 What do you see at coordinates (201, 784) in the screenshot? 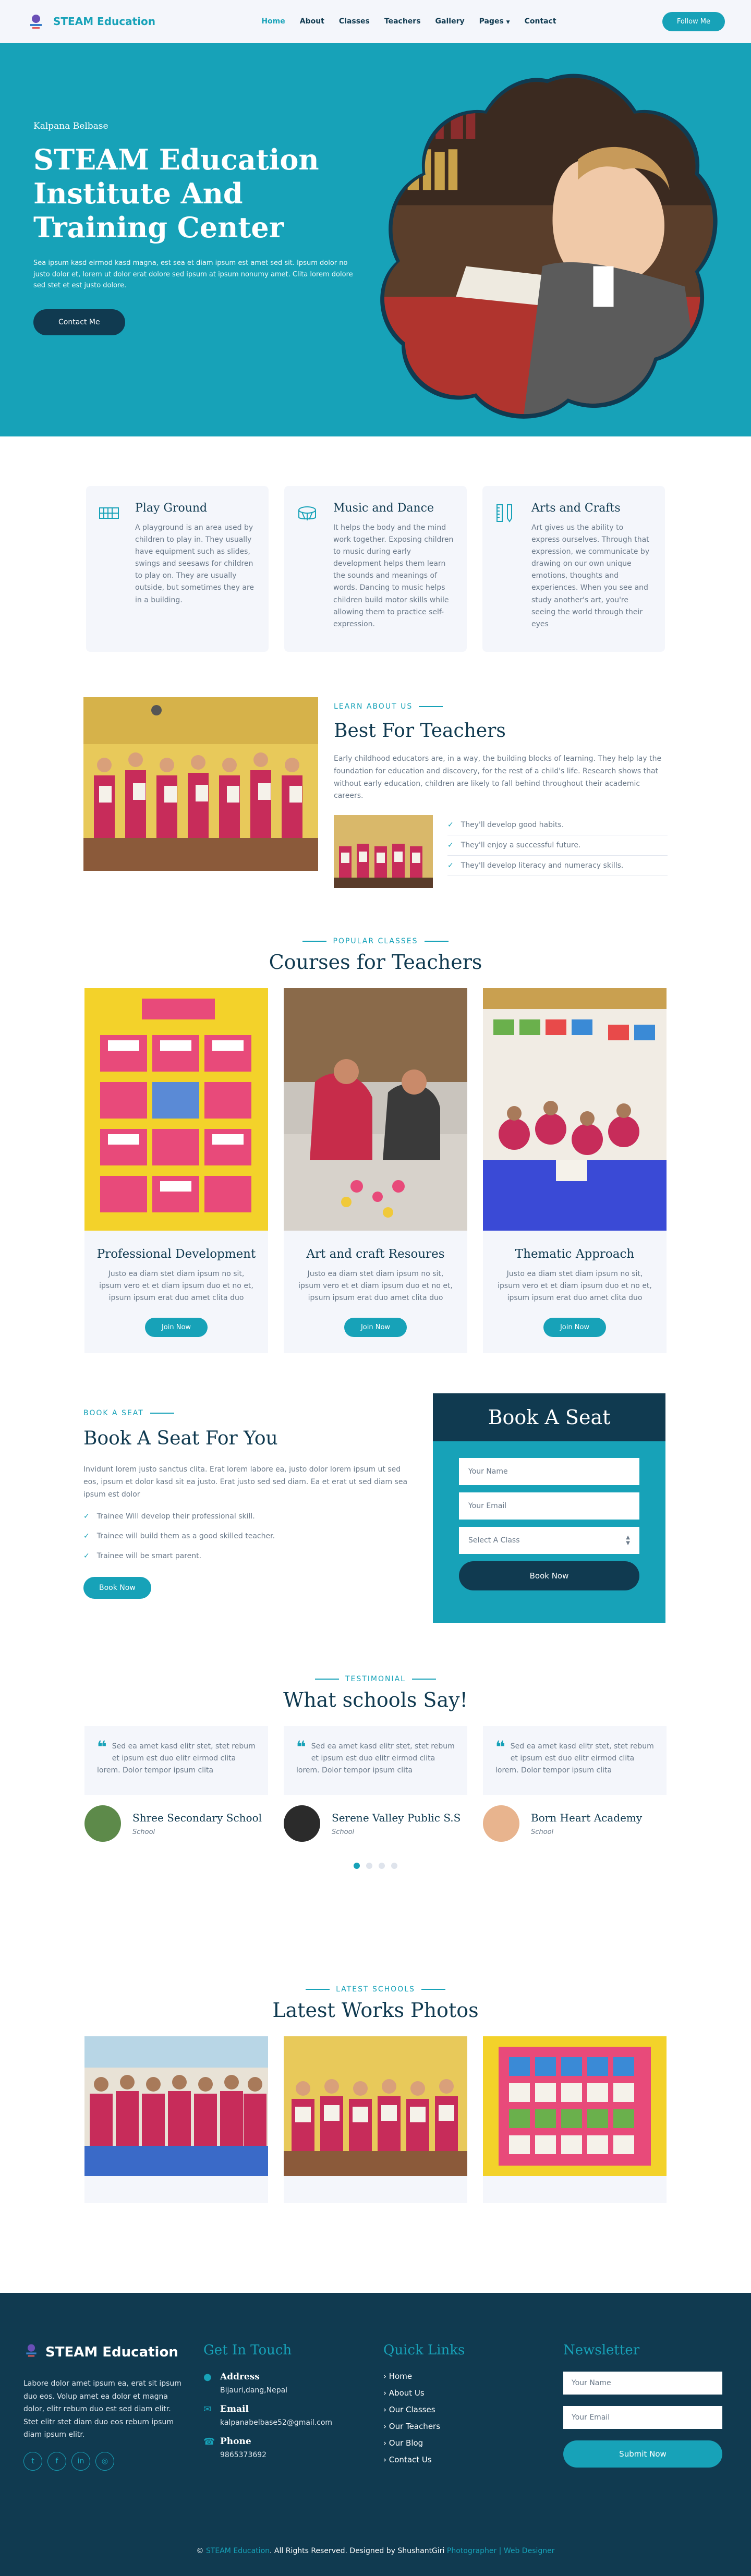
I see `about-photo` at bounding box center [201, 784].